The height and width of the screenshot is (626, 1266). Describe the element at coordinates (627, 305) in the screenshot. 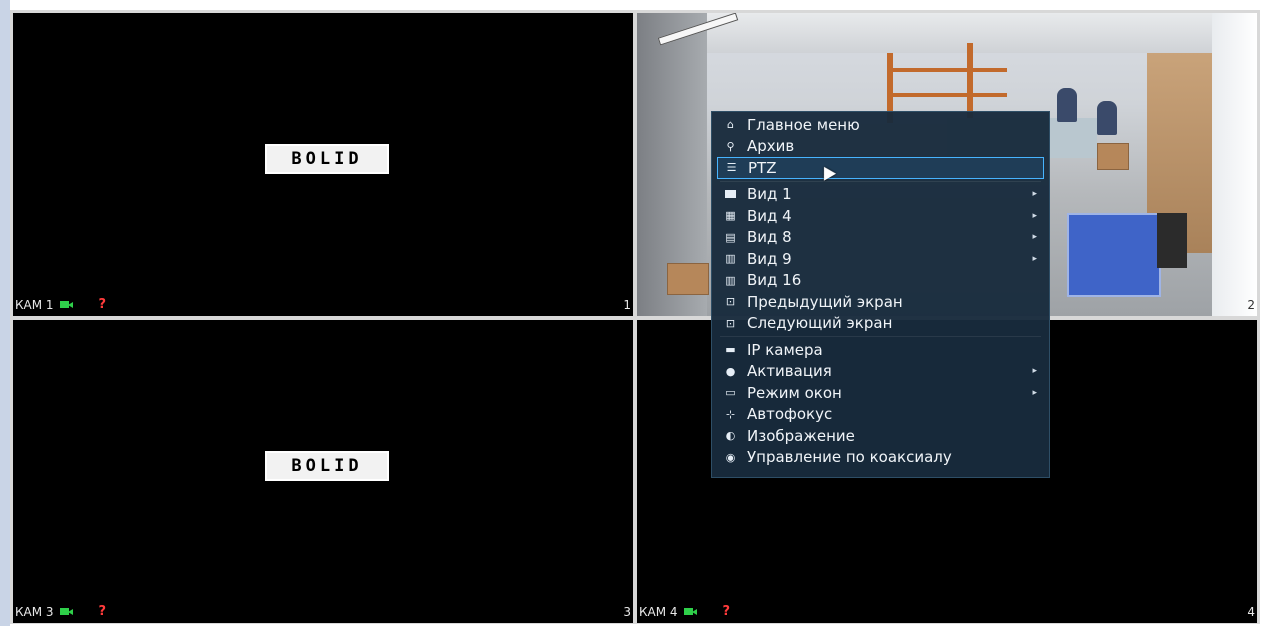

I see `tile-number: 1` at that location.